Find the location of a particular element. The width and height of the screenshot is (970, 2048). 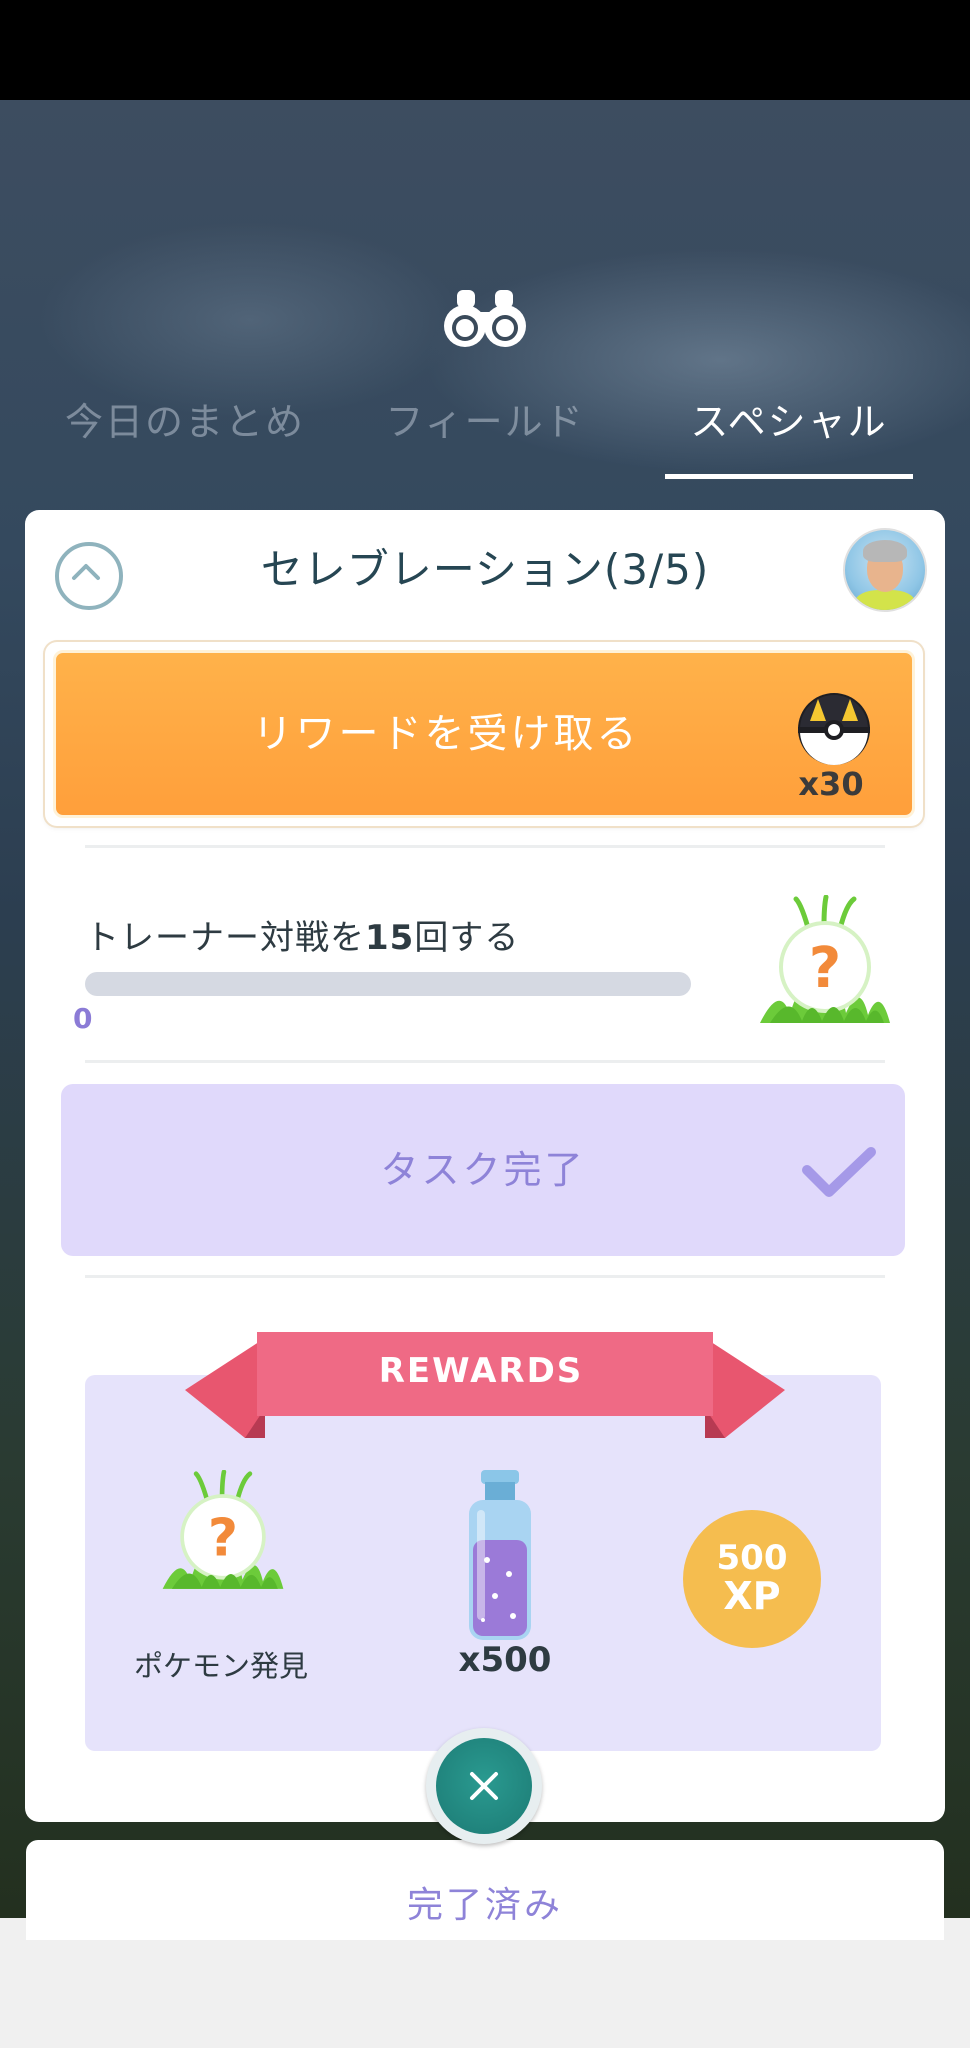

xp-value: 500 is located at coordinates (752, 1558).